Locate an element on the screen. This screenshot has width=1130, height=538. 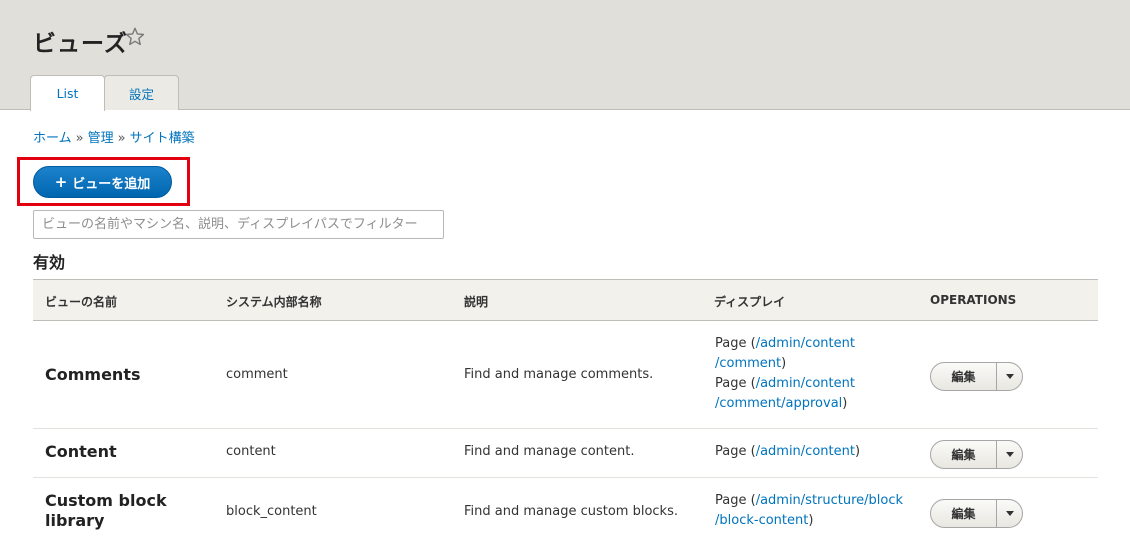
plus-icon: + is located at coordinates (61, 182).